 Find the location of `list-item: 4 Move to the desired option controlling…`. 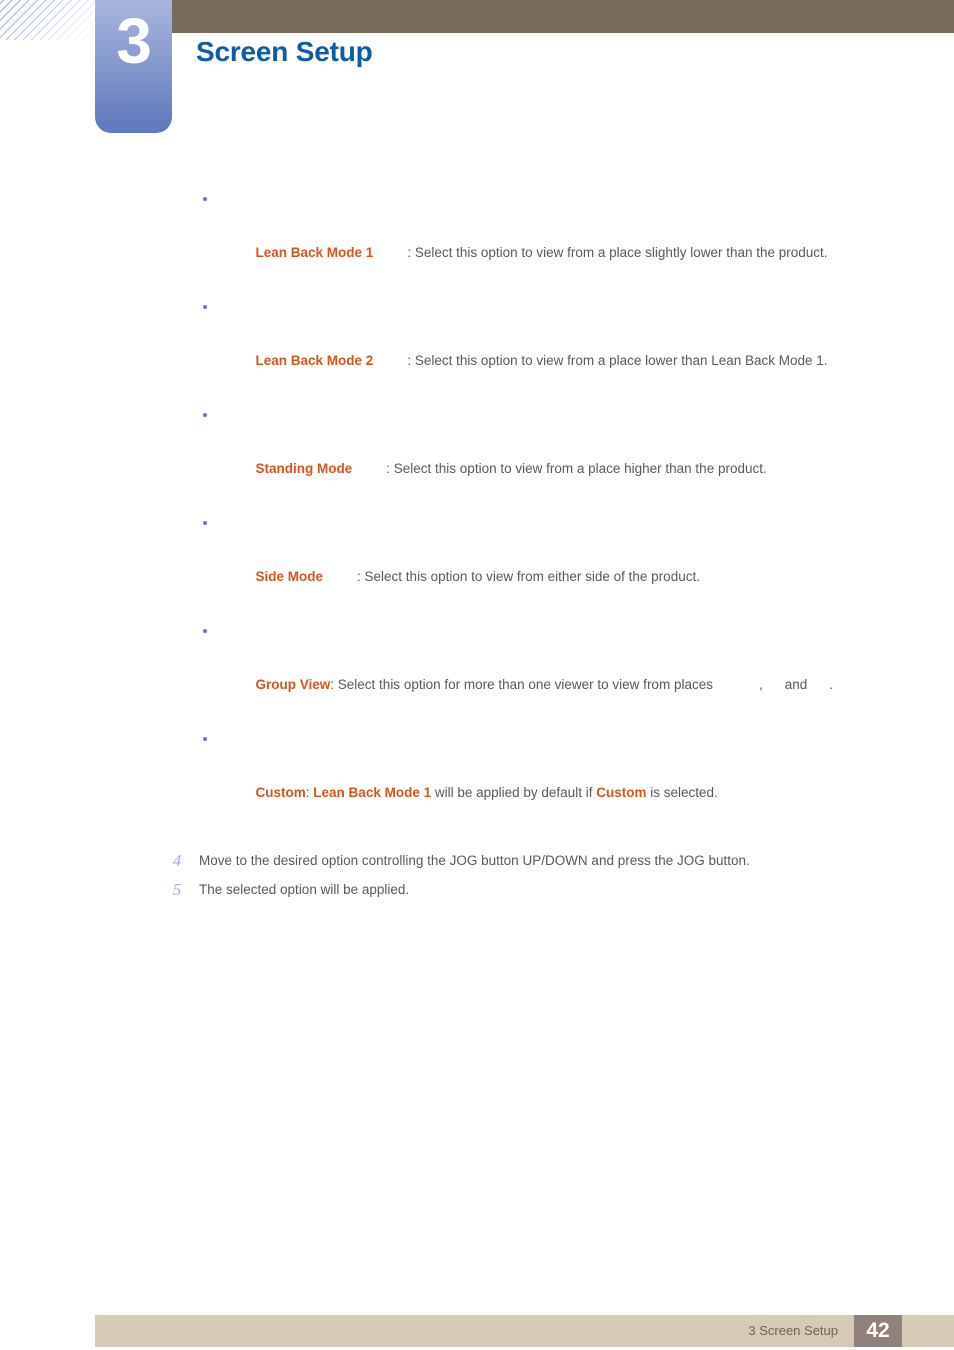

list-item: 4 Move to the desired option controlling… is located at coordinates (477, 860).